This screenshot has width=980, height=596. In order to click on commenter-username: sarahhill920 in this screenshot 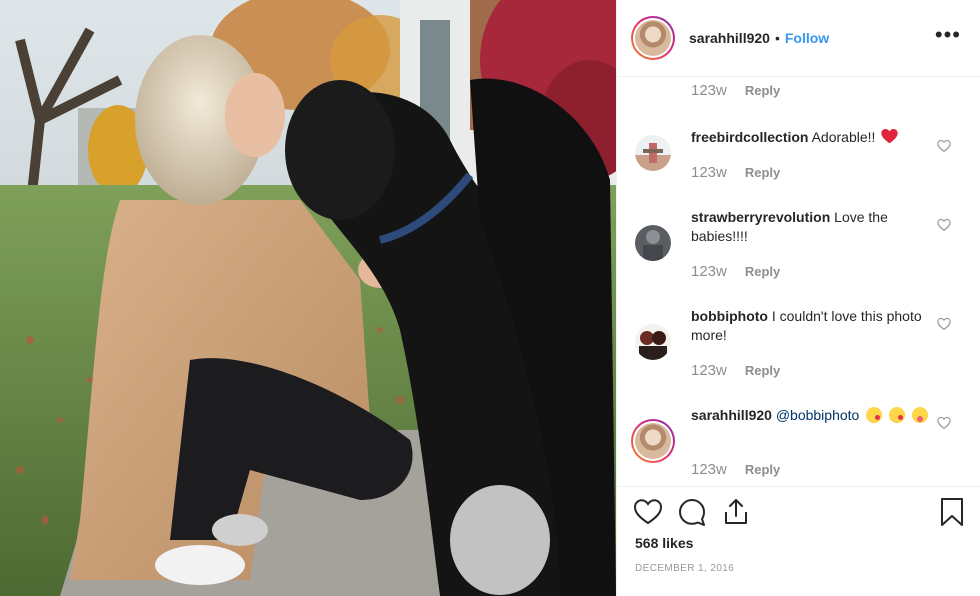, I will do `click(731, 415)`.